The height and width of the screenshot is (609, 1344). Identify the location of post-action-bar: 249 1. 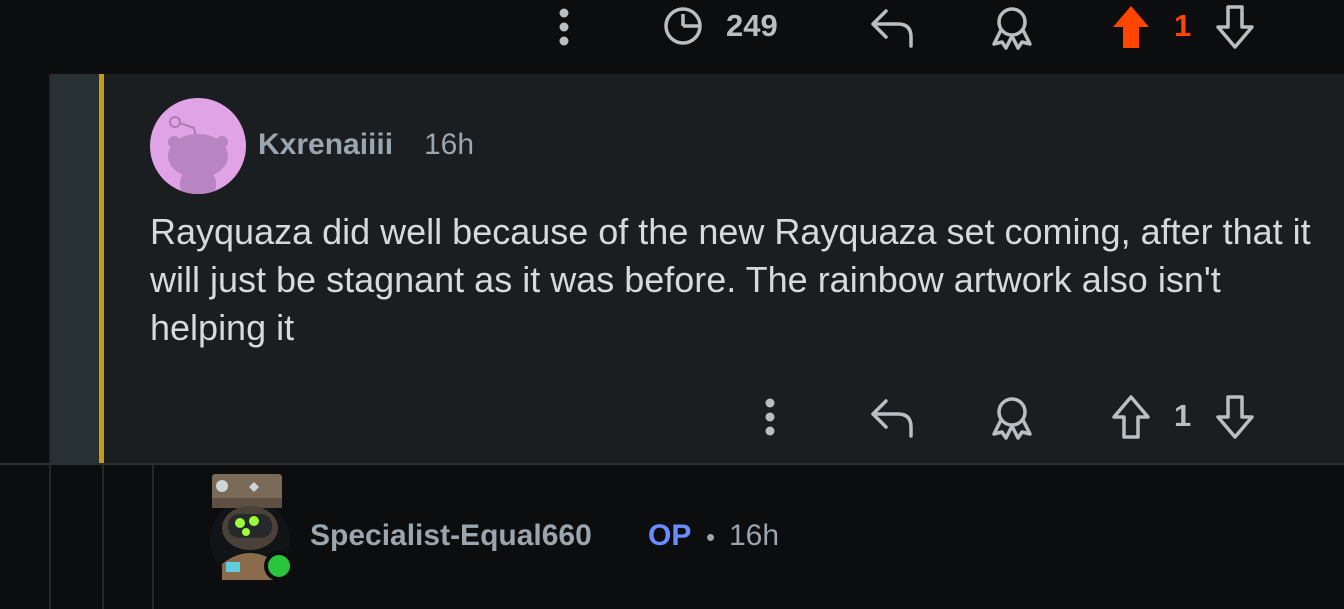
(672, 37).